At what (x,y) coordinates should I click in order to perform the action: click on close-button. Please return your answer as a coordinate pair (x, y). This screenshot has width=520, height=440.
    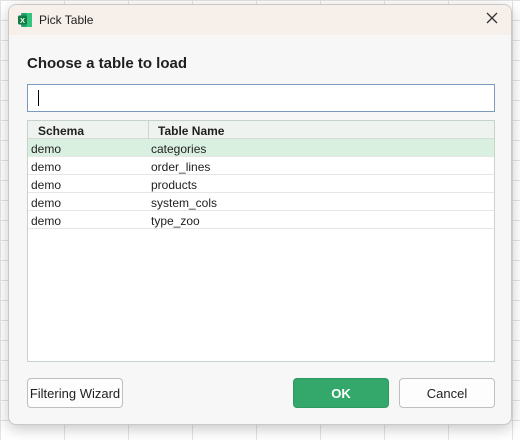
    Looking at the image, I should click on (492, 20).